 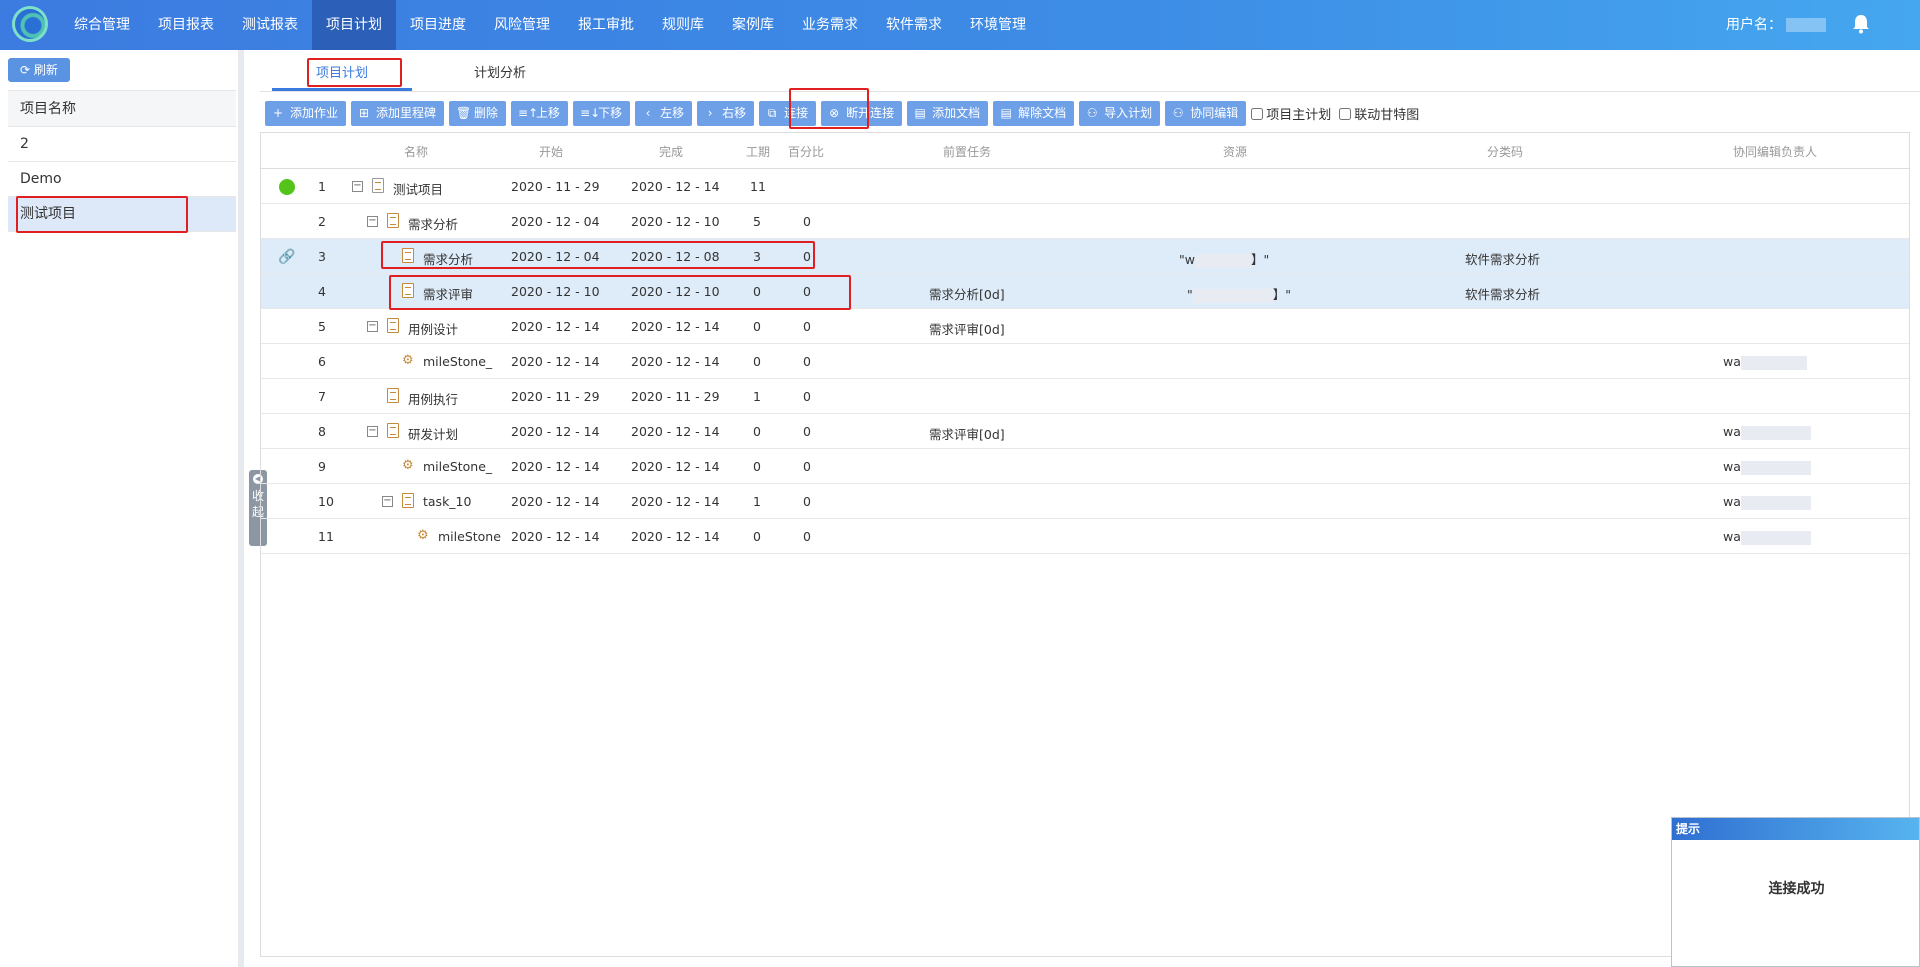 I want to click on move-up-button: ≡↑上移, so click(x=540, y=113).